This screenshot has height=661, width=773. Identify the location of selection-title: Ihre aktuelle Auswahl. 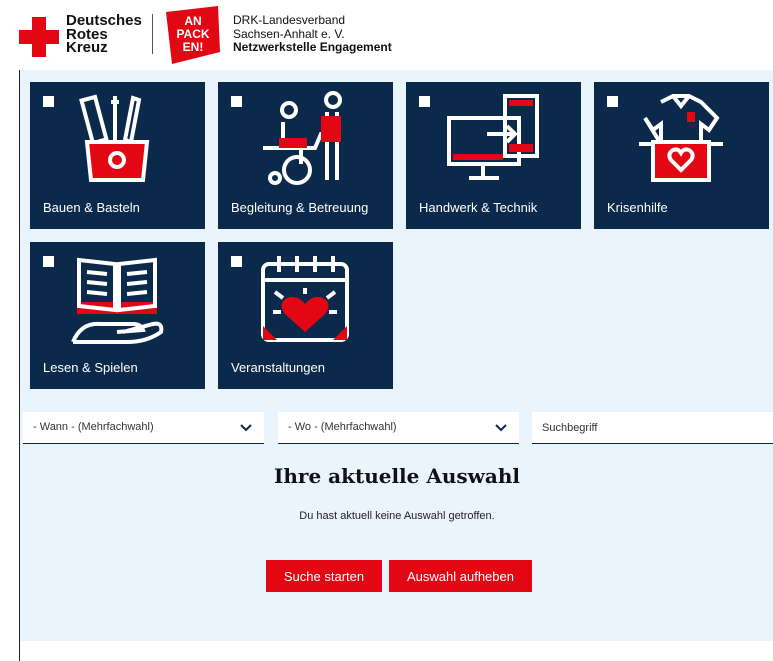
(397, 476).